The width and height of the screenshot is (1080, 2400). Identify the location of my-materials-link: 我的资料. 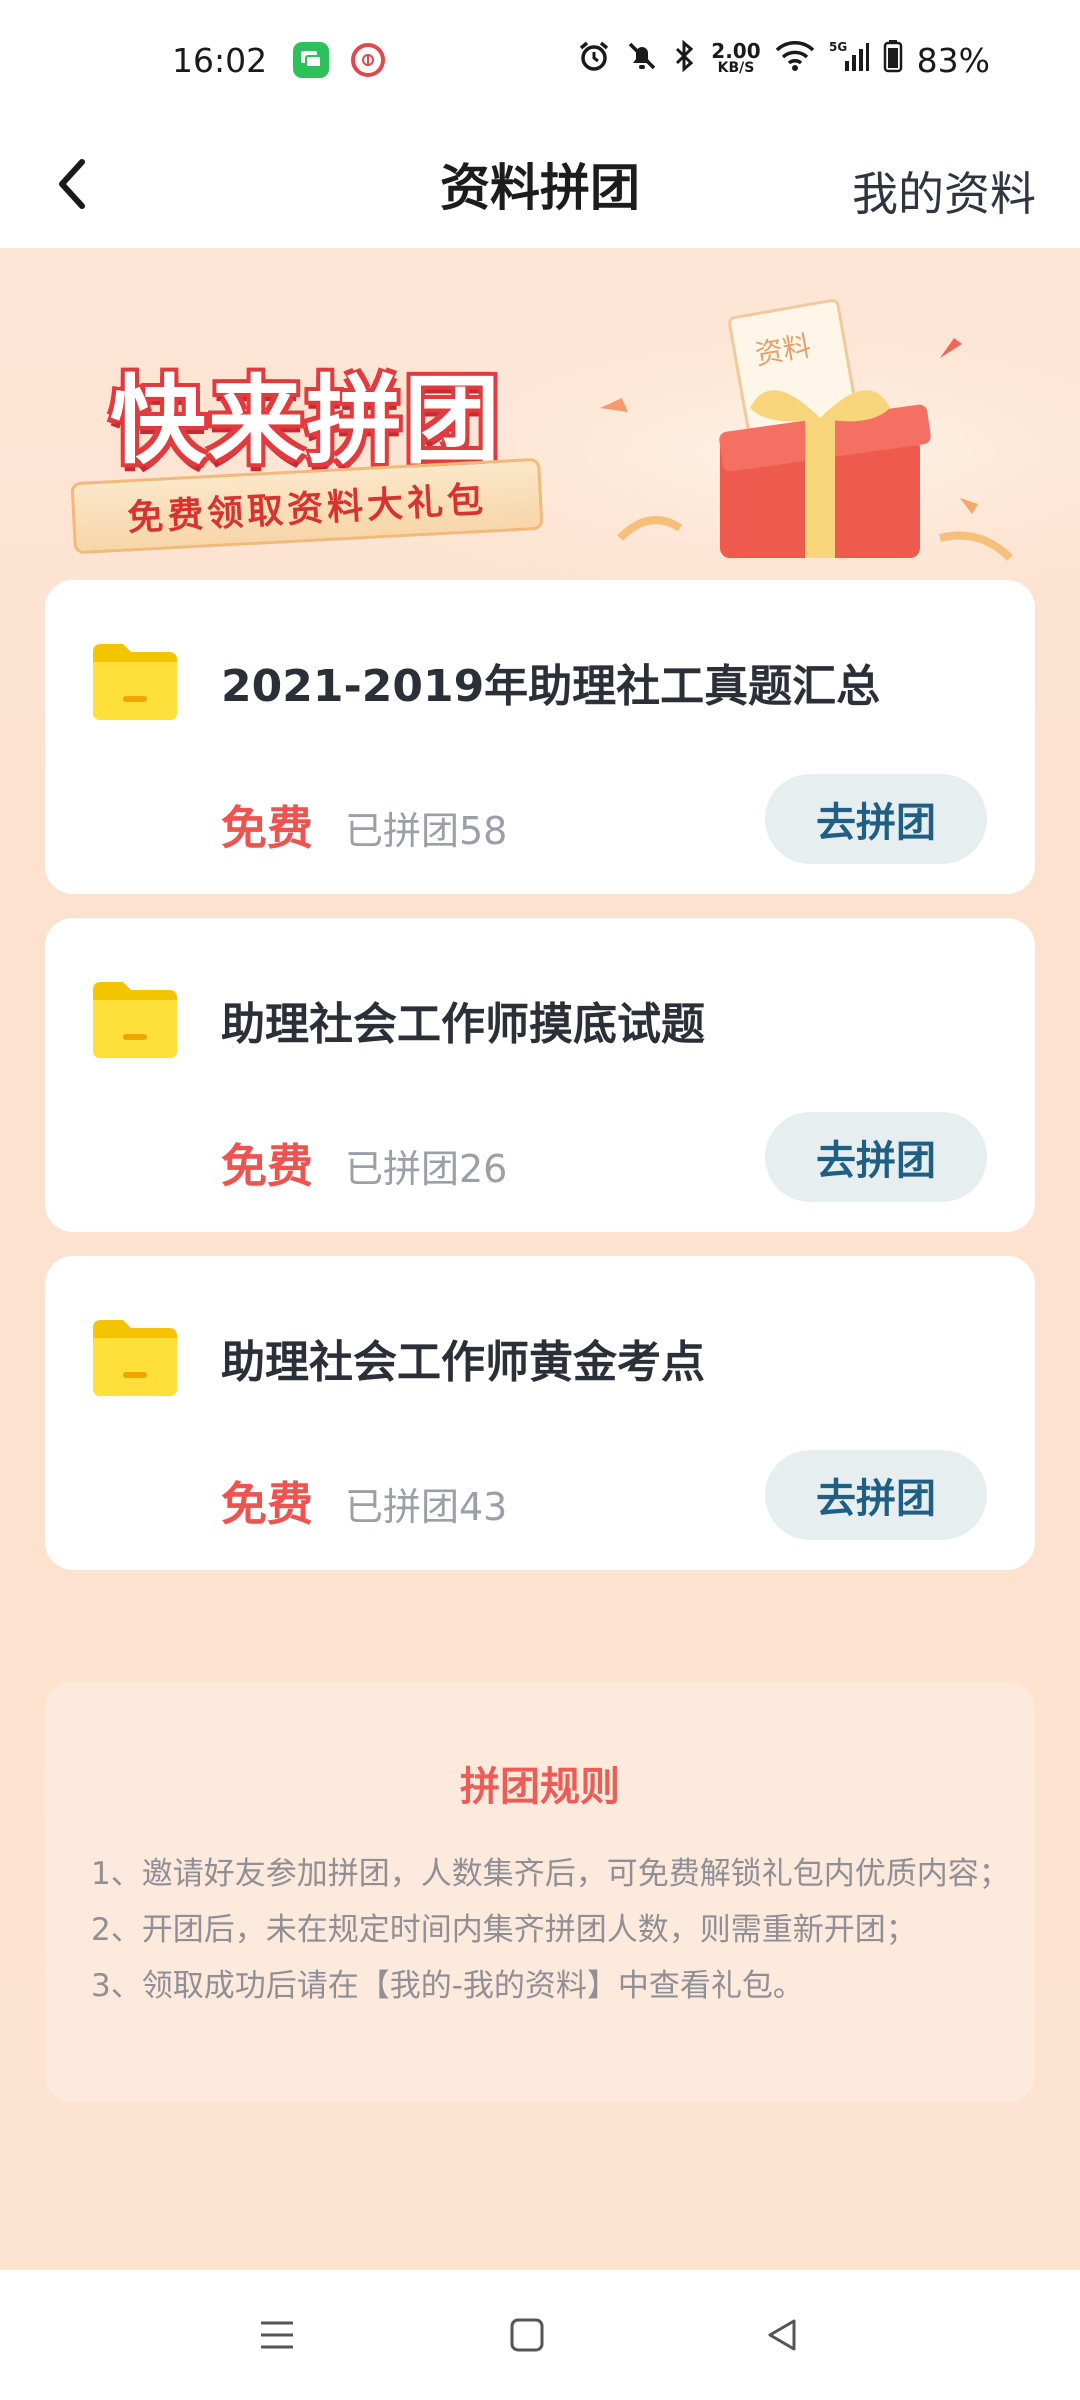
(944, 191).